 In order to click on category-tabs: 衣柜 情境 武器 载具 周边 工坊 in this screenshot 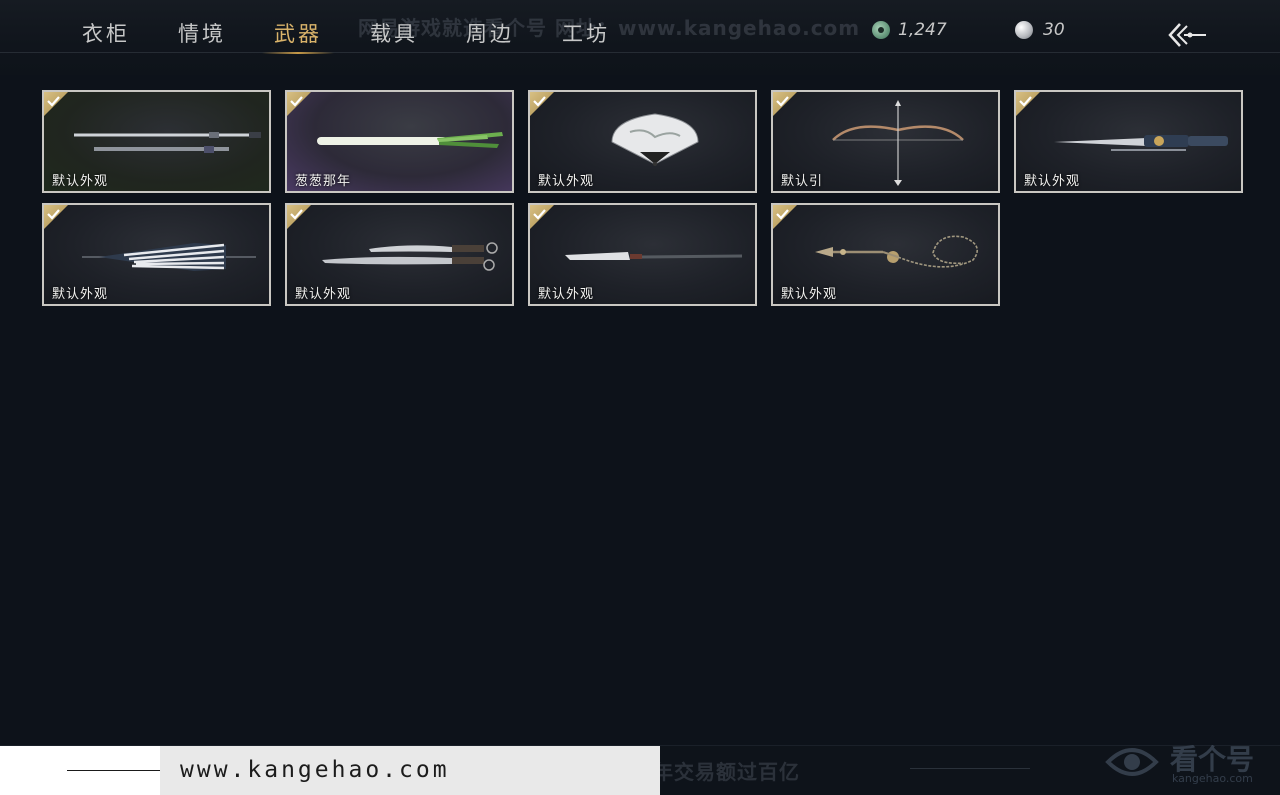, I will do `click(346, 36)`.